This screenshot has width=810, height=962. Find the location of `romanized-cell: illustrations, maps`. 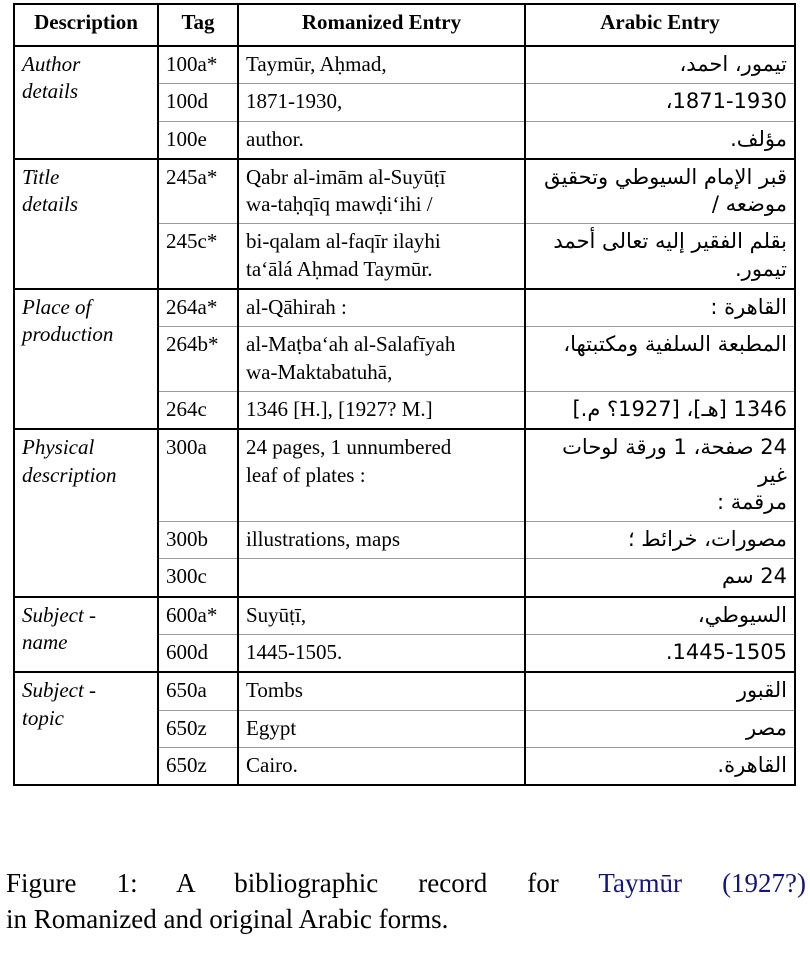

romanized-cell: illustrations, maps is located at coordinates (382, 540).